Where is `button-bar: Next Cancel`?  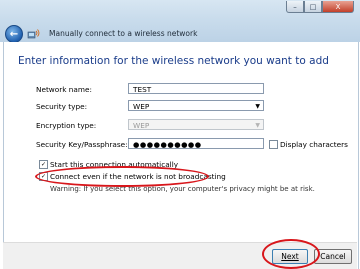 button-bar: Next Cancel is located at coordinates (180, 254).